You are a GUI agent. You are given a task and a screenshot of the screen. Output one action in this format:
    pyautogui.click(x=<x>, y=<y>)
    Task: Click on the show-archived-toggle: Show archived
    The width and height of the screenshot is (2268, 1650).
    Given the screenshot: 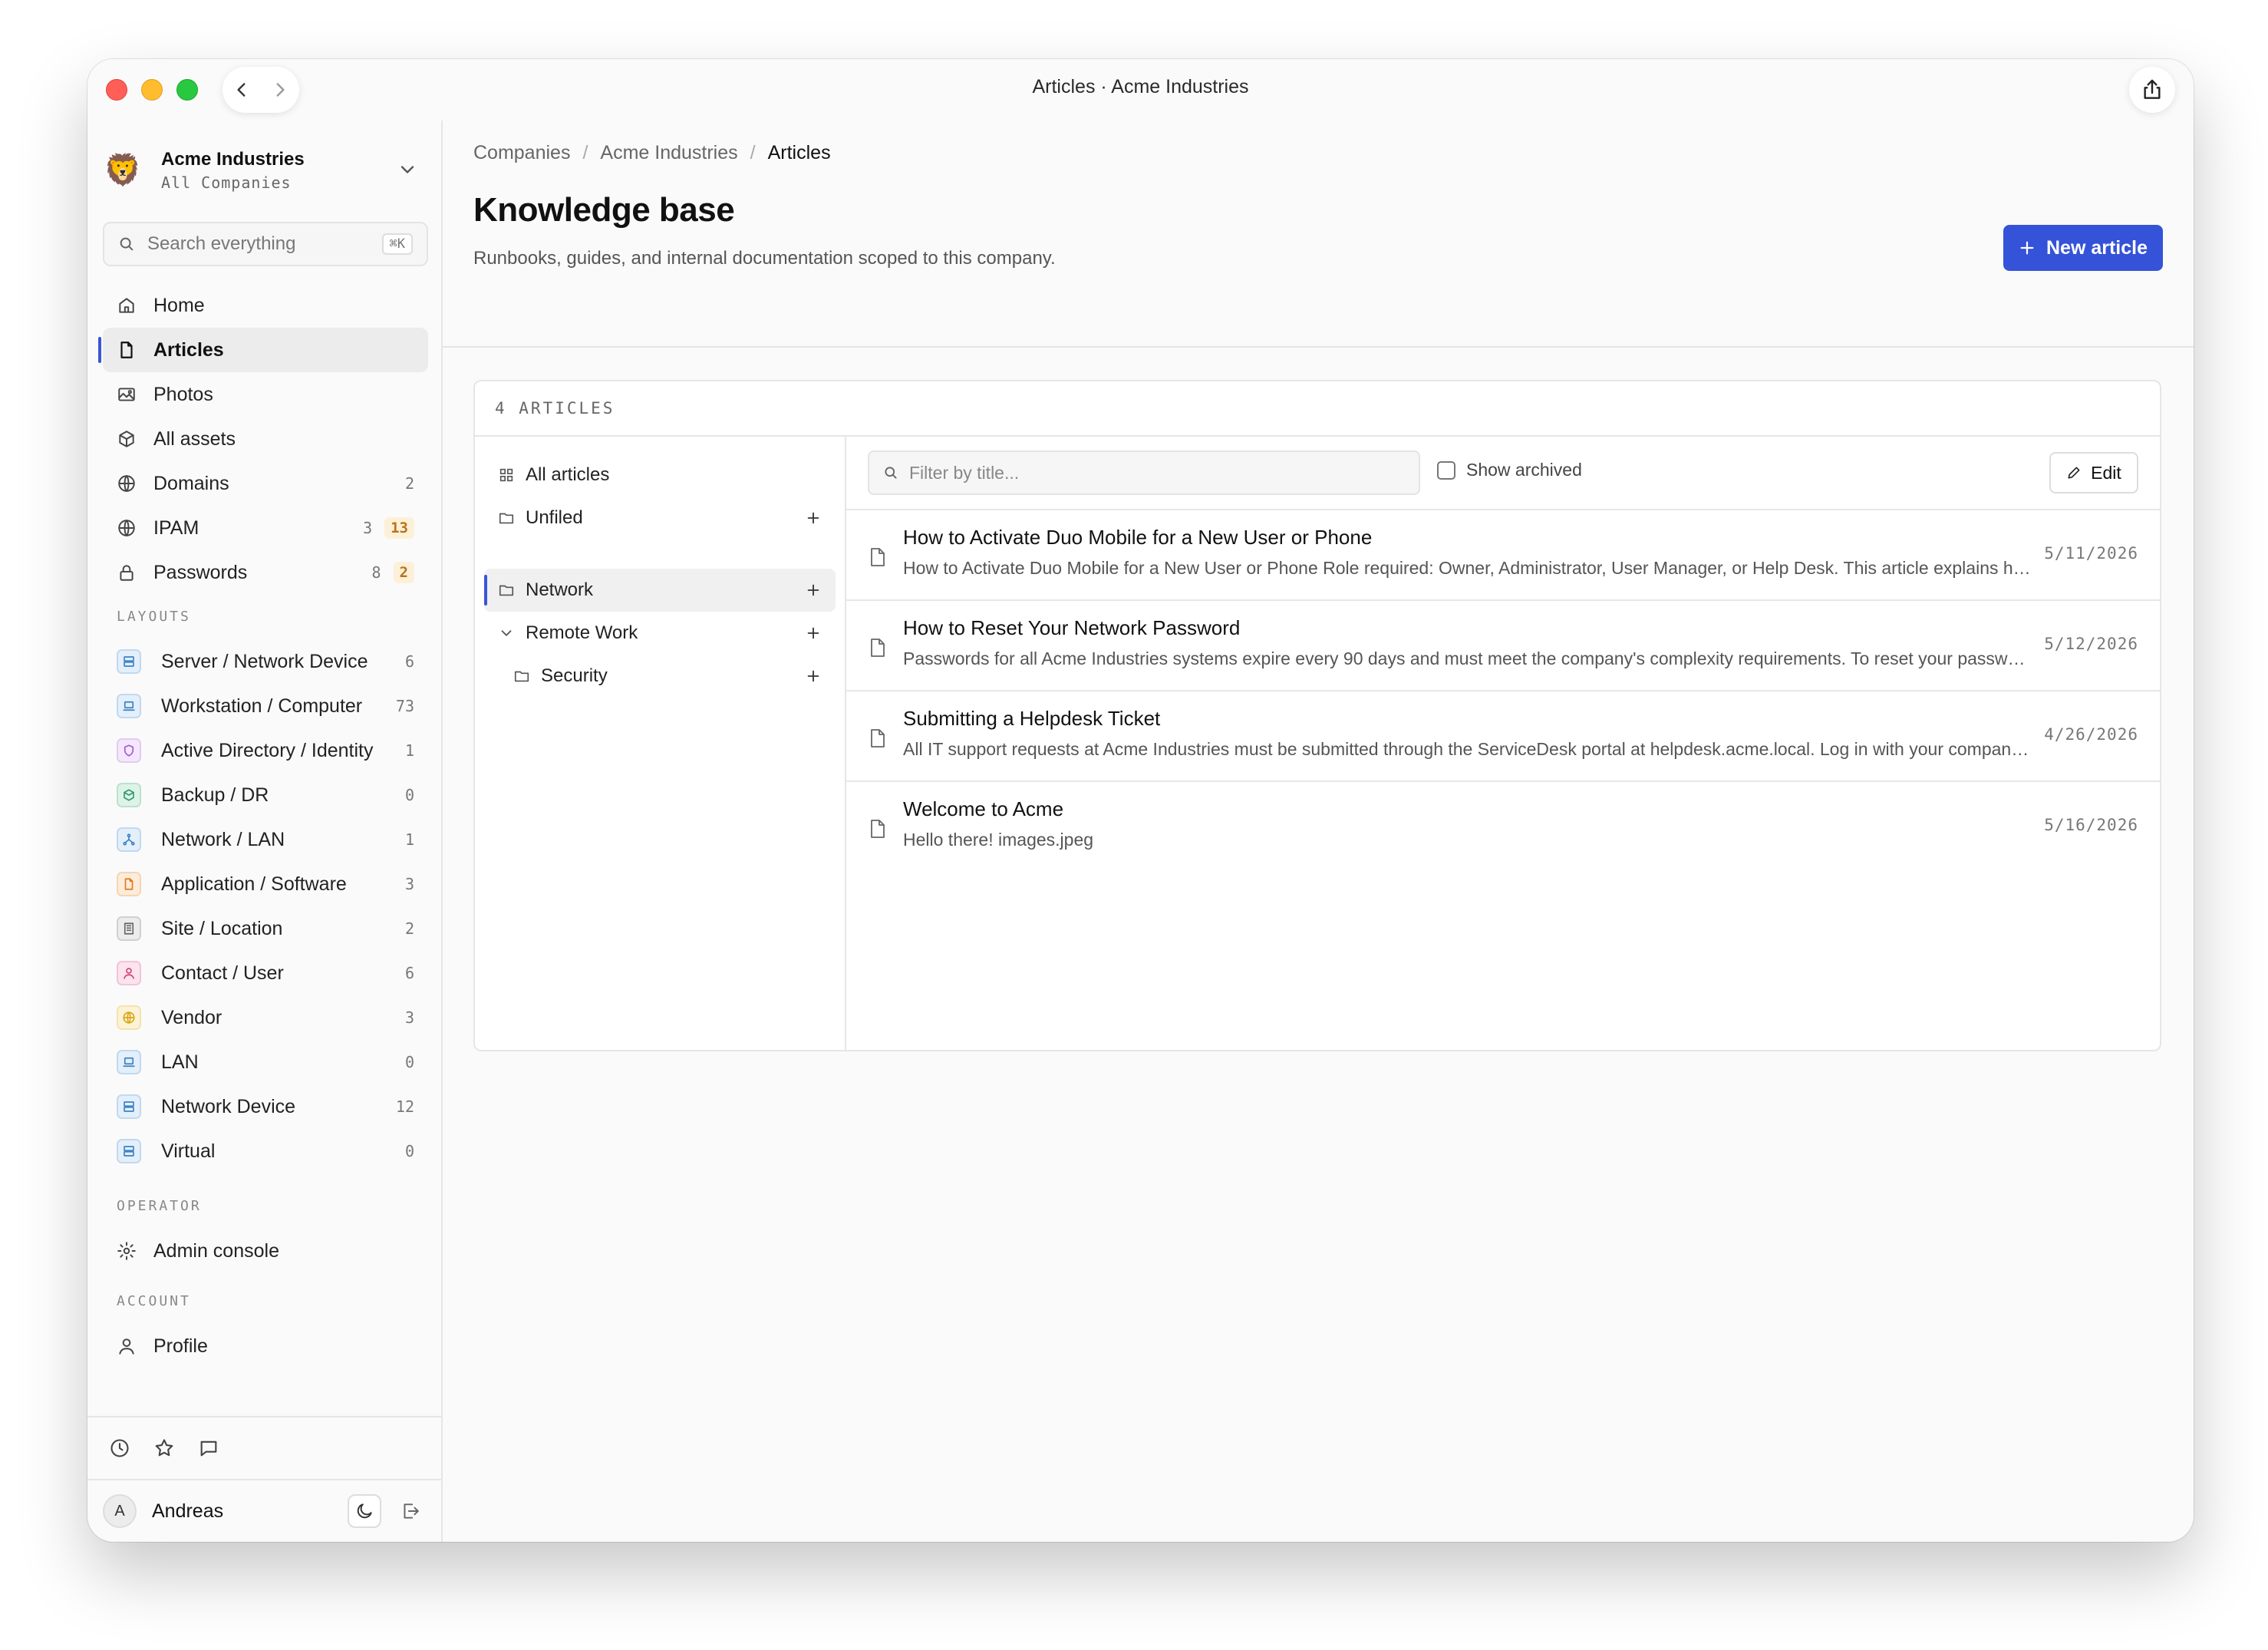 What is the action you would take?
    pyautogui.click(x=1509, y=470)
    